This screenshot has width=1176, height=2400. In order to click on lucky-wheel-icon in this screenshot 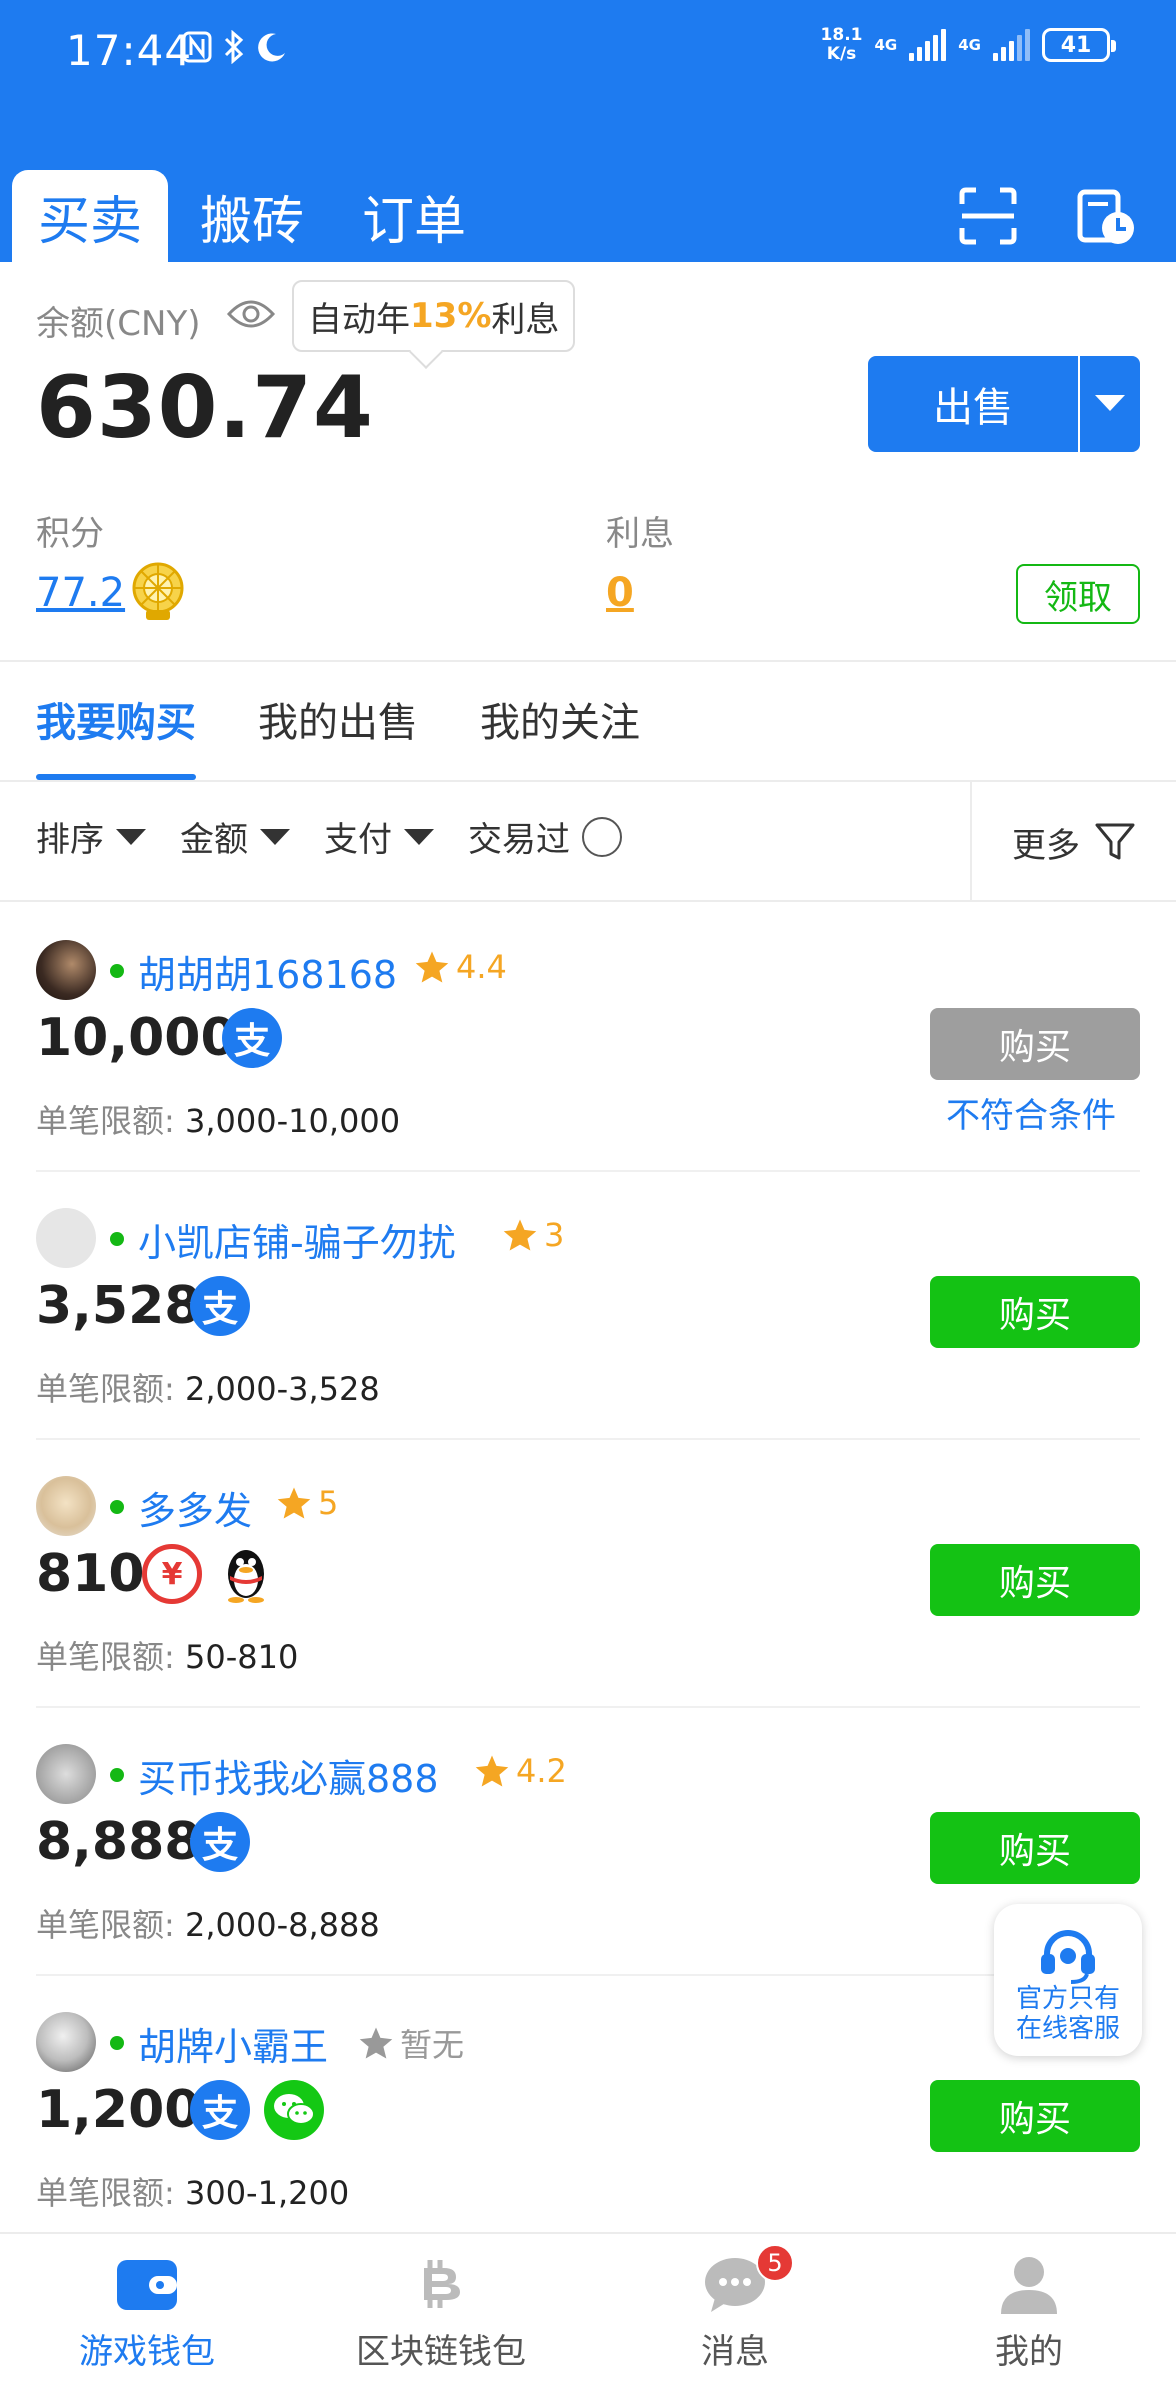, I will do `click(158, 592)`.